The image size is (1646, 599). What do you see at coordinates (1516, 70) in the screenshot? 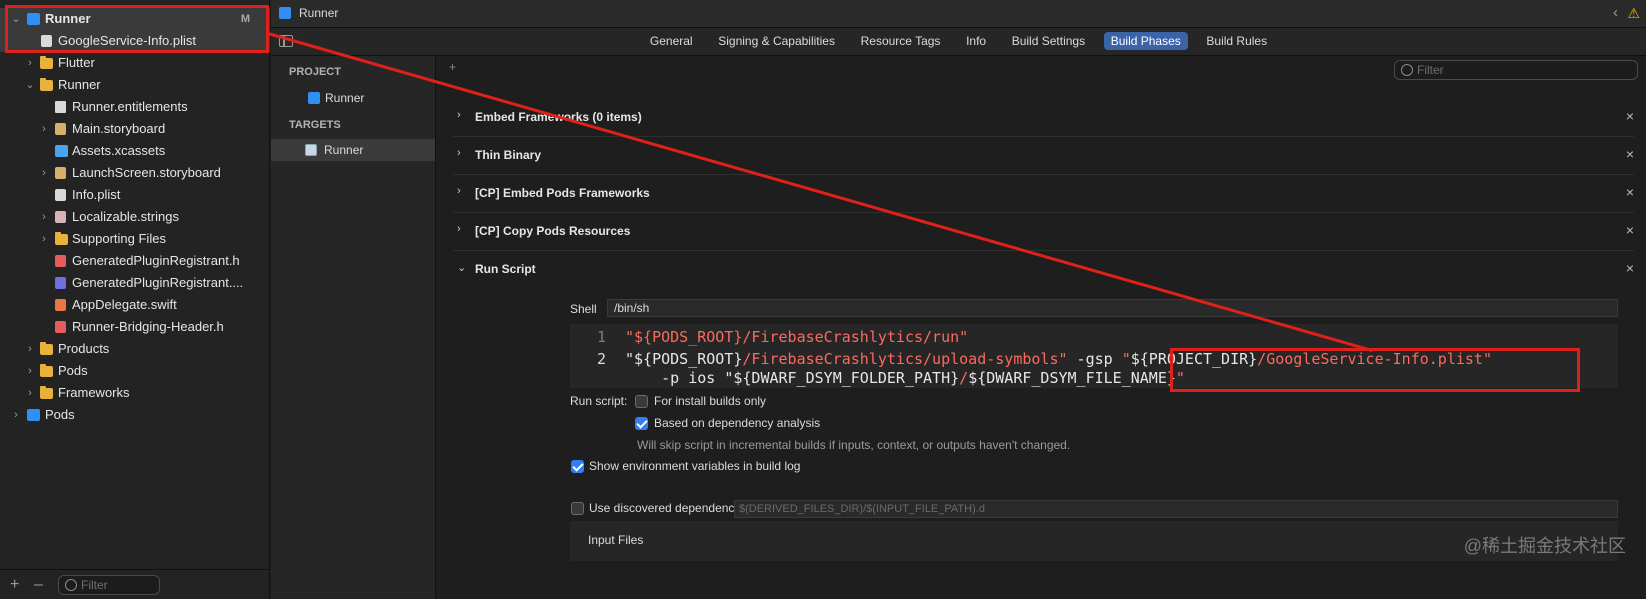
I see `build-phases-filter-input: Filter` at bounding box center [1516, 70].